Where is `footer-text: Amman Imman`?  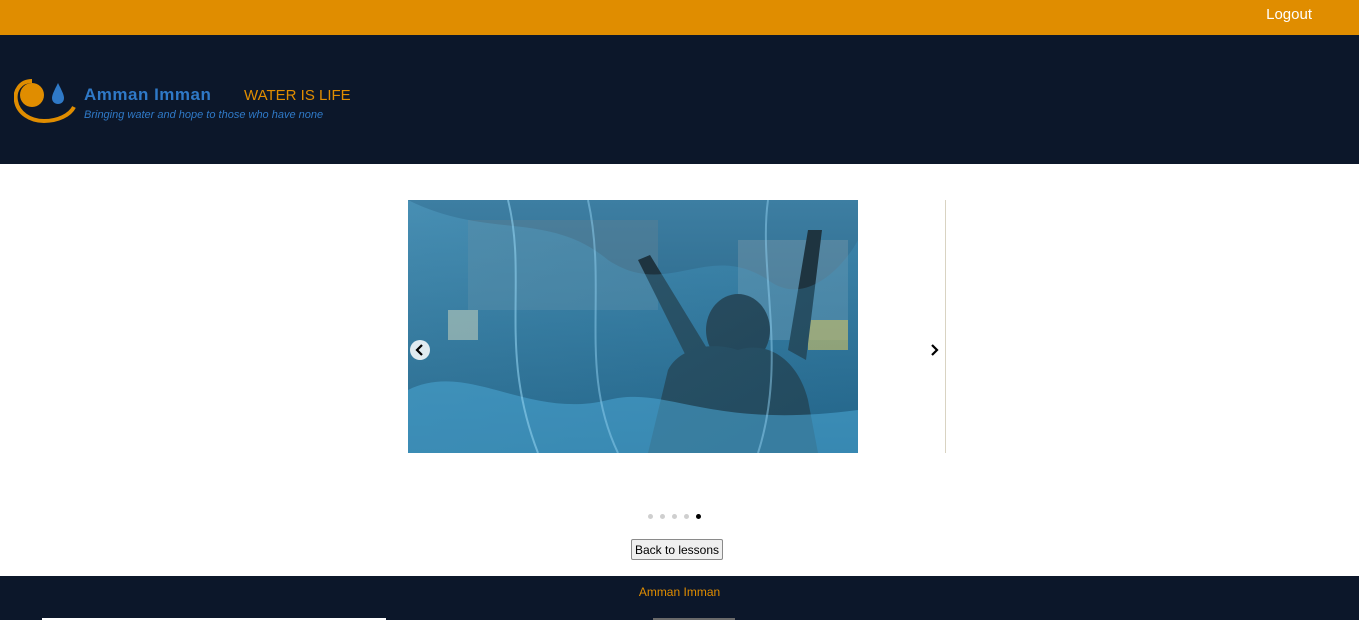 footer-text: Amman Imman is located at coordinates (679, 592).